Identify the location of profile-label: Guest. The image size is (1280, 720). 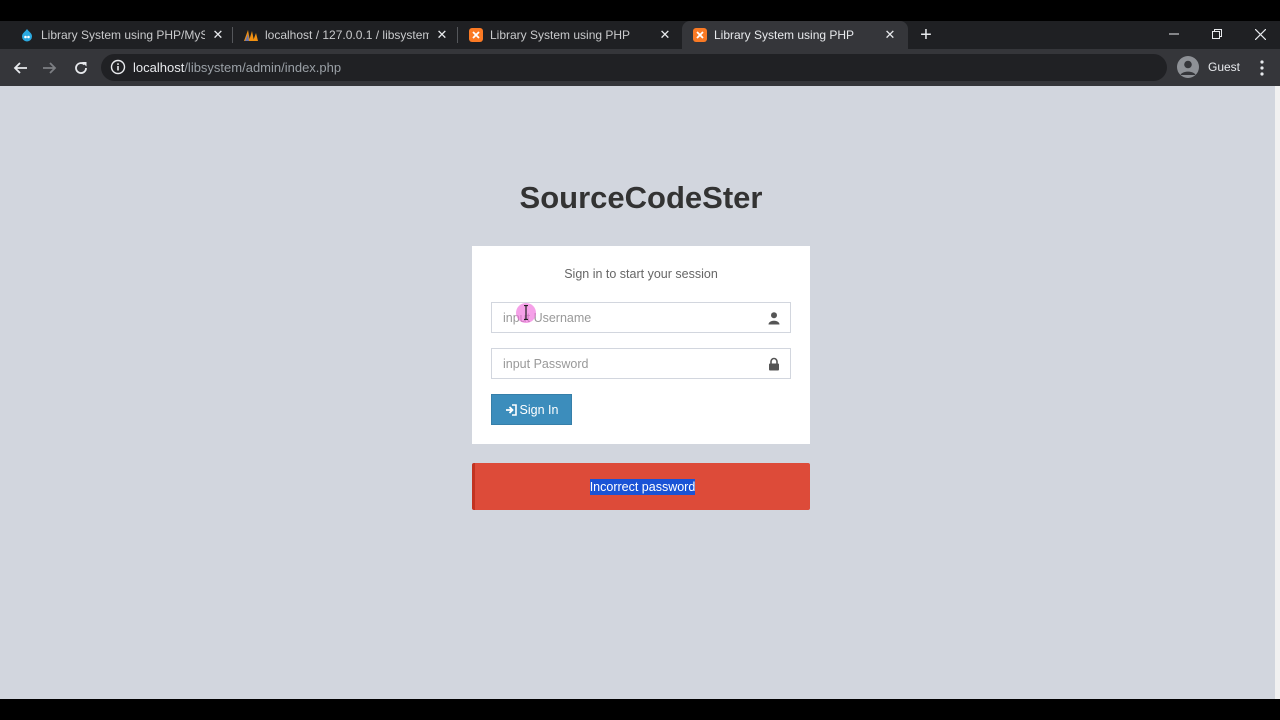
(1224, 67).